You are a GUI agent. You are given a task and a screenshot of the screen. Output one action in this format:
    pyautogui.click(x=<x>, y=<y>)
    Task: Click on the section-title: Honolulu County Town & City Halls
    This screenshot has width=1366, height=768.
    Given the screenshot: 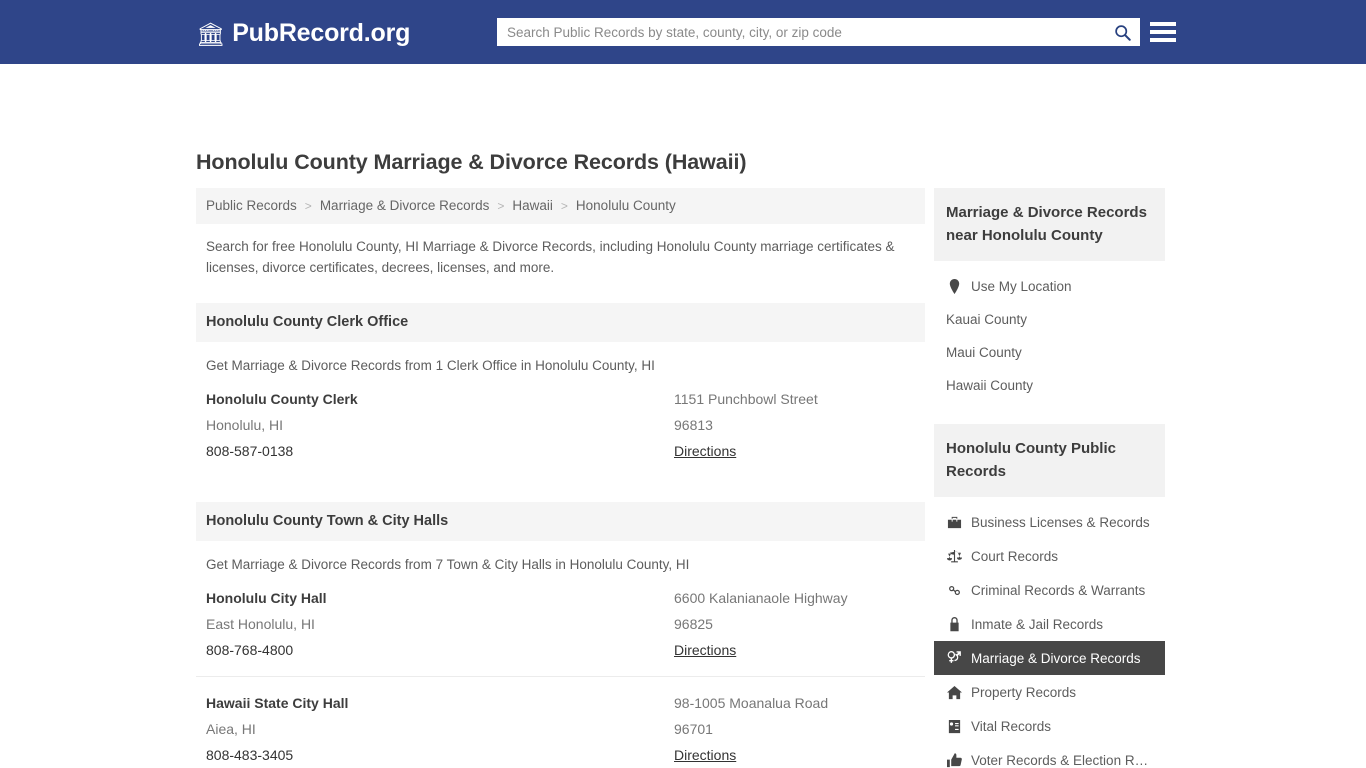 What is the action you would take?
    pyautogui.click(x=560, y=521)
    